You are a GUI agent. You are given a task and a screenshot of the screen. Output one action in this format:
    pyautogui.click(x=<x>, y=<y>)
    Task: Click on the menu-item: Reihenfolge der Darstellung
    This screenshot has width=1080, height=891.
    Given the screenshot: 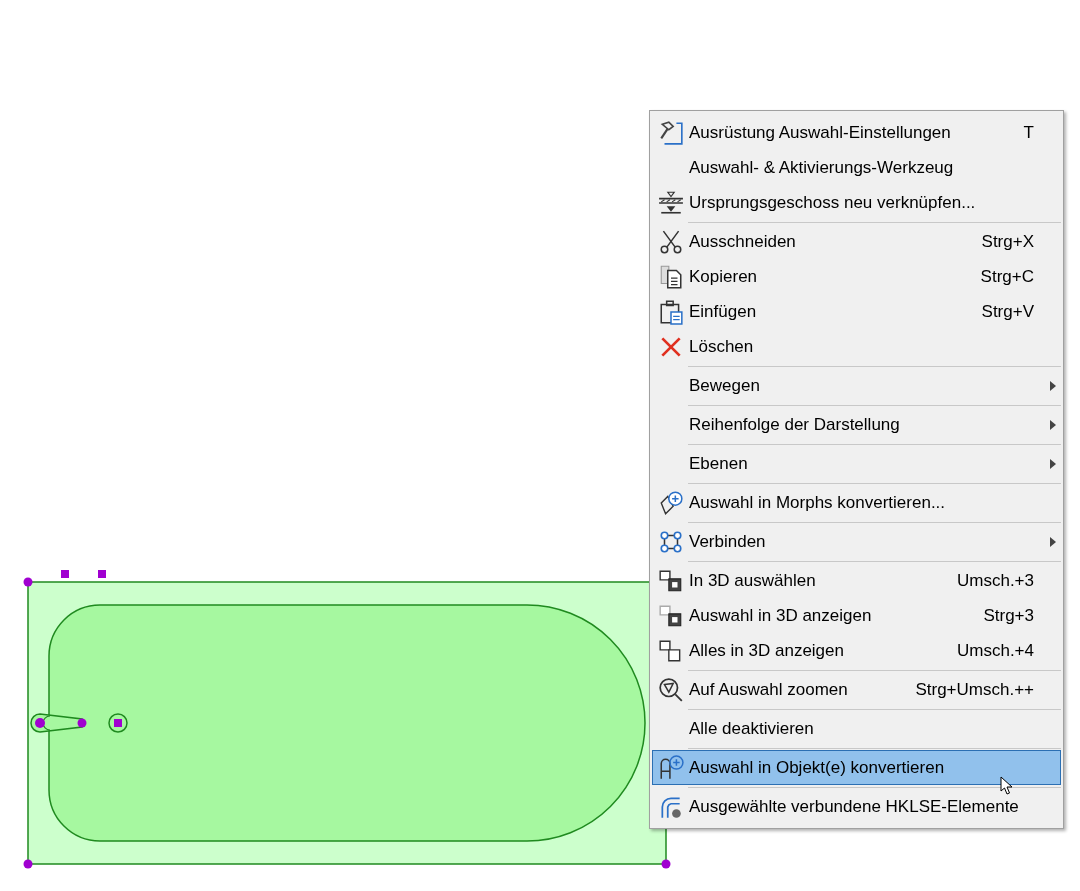 What is the action you would take?
    pyautogui.click(x=856, y=424)
    